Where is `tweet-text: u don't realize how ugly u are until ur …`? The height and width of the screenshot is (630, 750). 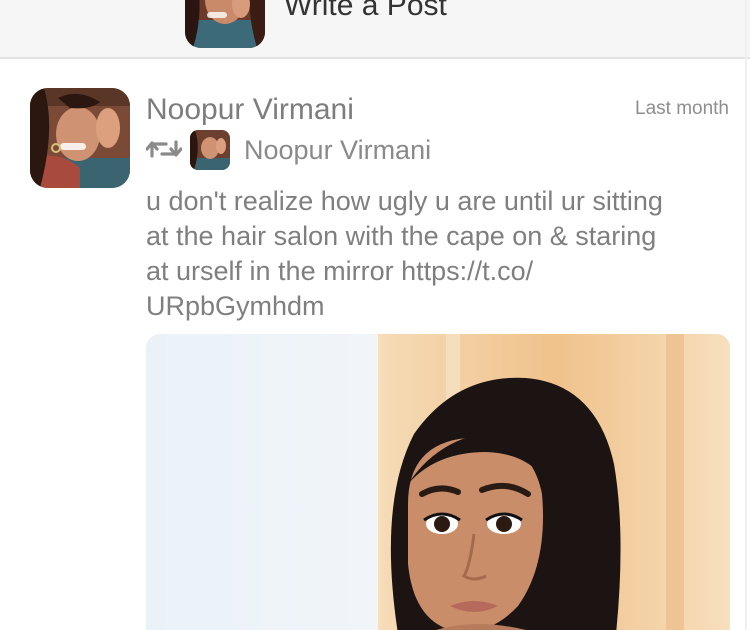 tweet-text: u don't realize how ugly u are until ur … is located at coordinates (404, 253).